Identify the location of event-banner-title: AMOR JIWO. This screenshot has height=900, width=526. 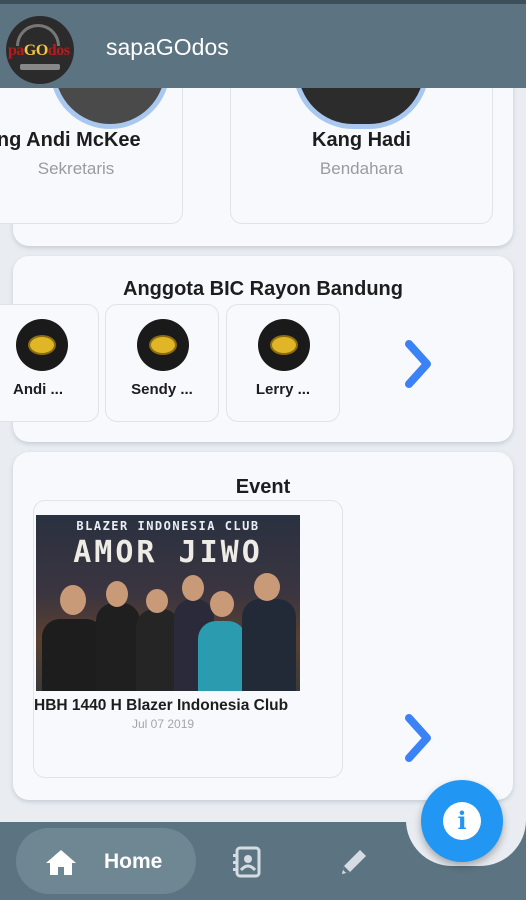
(168, 552).